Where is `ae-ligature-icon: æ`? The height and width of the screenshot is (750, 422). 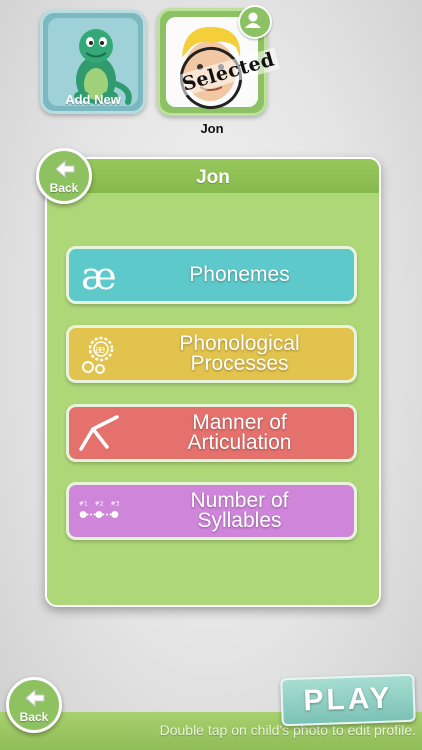 ae-ligature-icon: æ is located at coordinates (99, 275).